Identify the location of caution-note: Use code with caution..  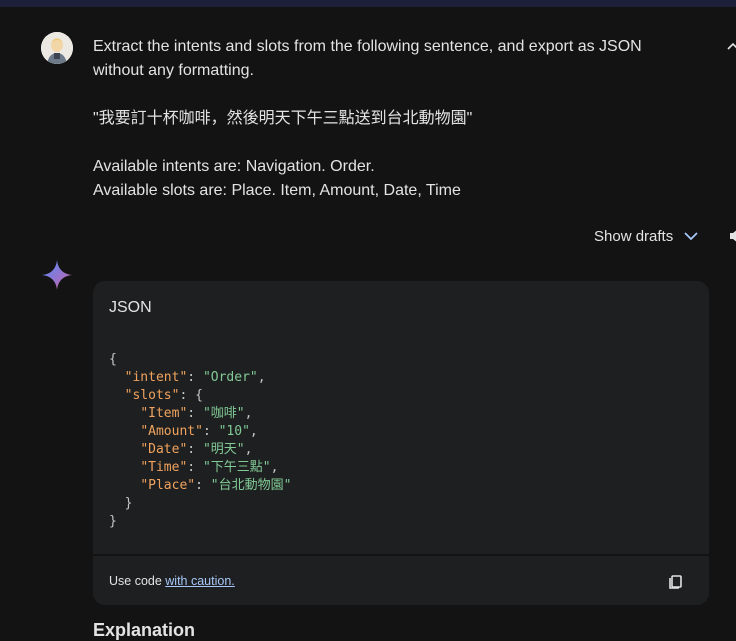
(172, 581).